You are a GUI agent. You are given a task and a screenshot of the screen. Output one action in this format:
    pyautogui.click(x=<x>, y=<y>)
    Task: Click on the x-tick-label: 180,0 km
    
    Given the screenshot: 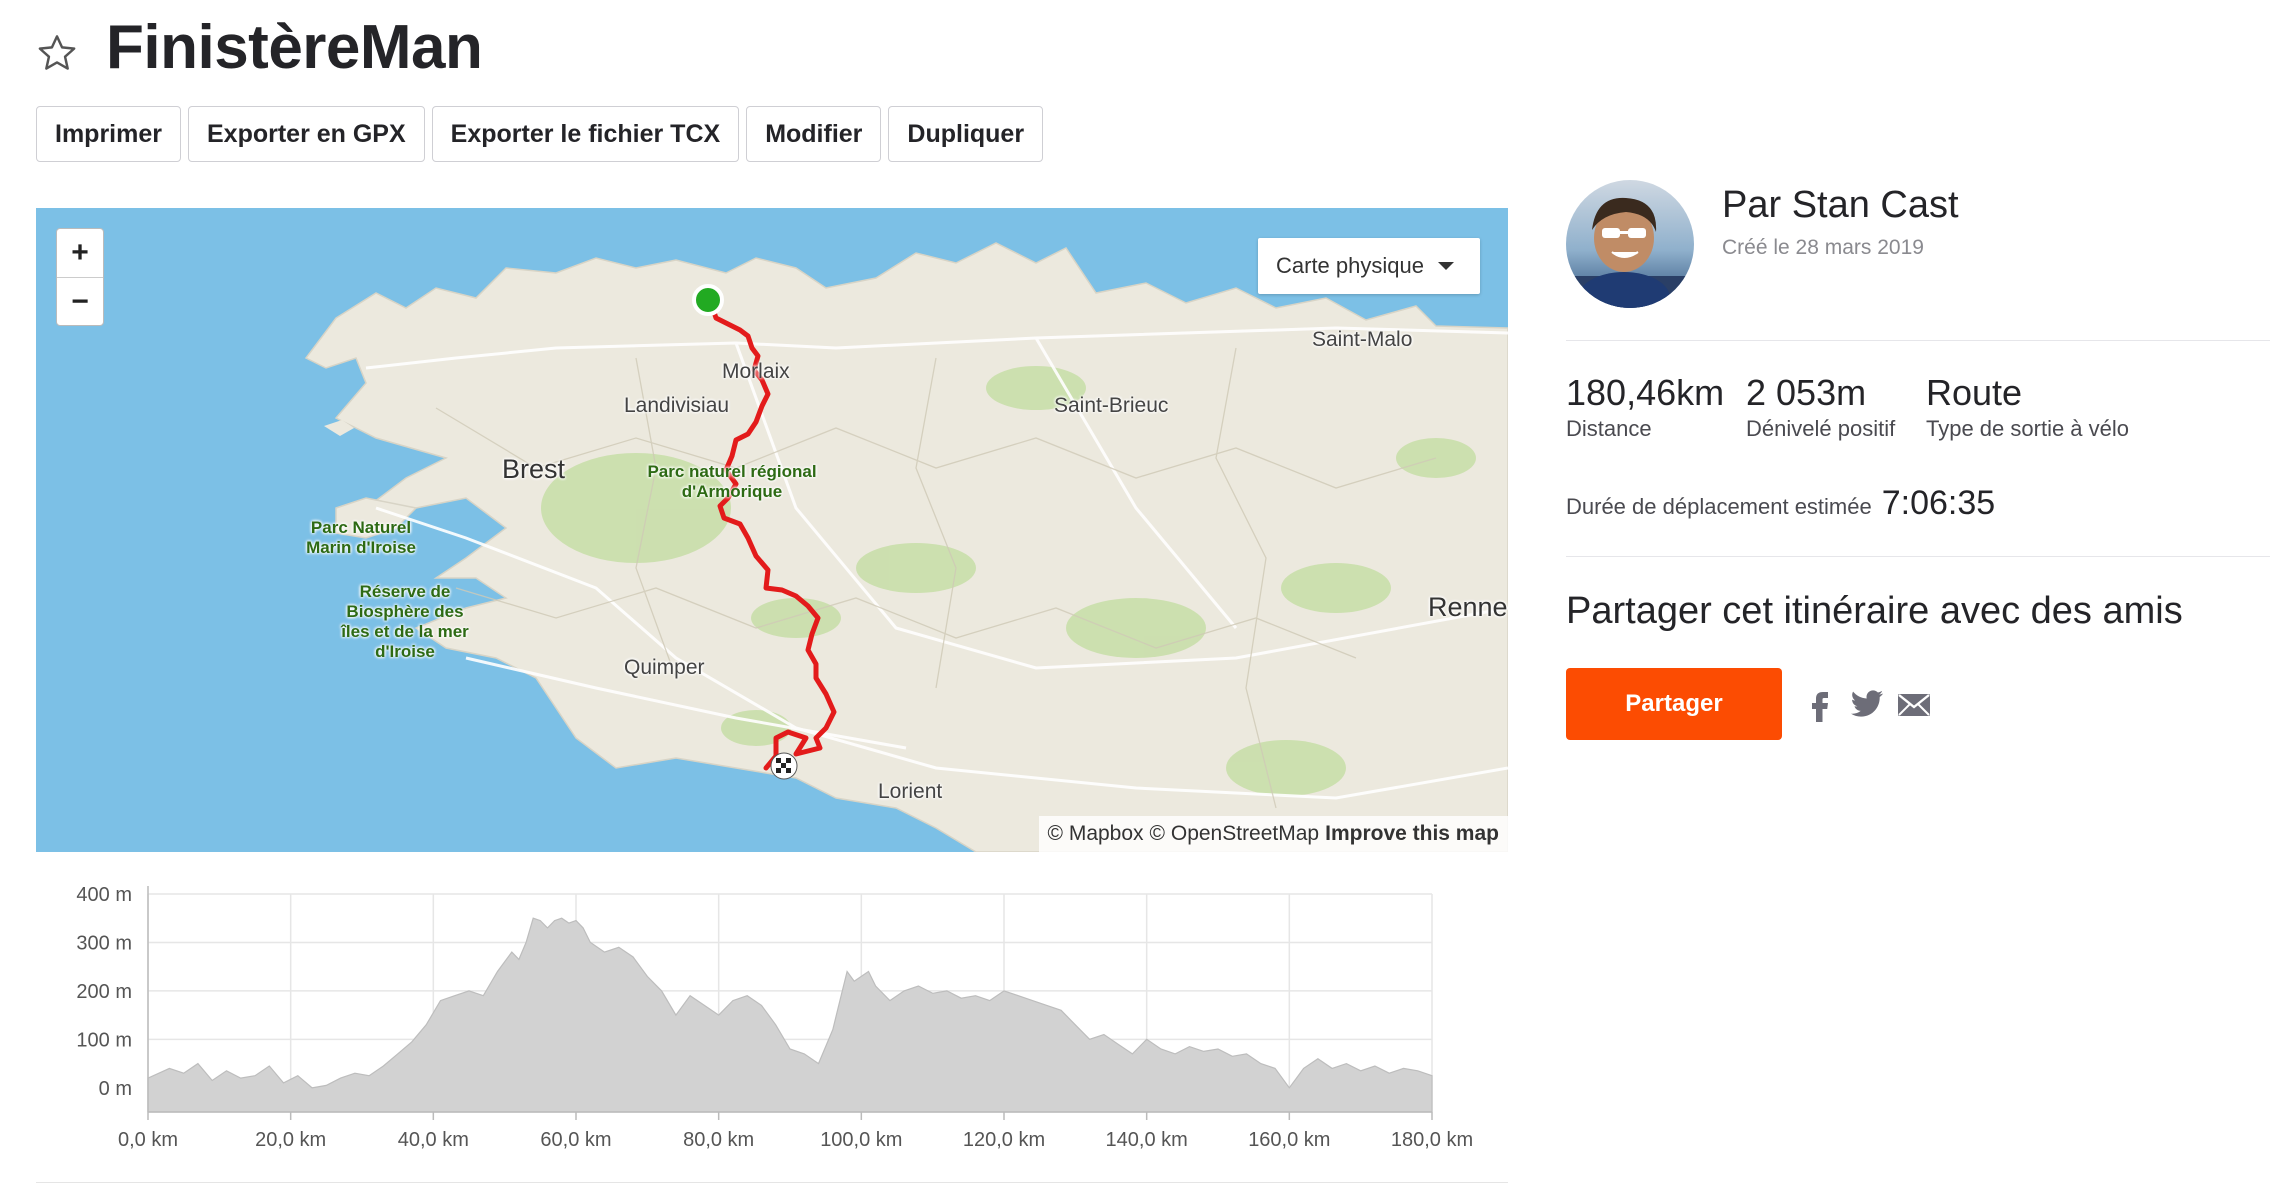 What is the action you would take?
    pyautogui.click(x=1432, y=1140)
    